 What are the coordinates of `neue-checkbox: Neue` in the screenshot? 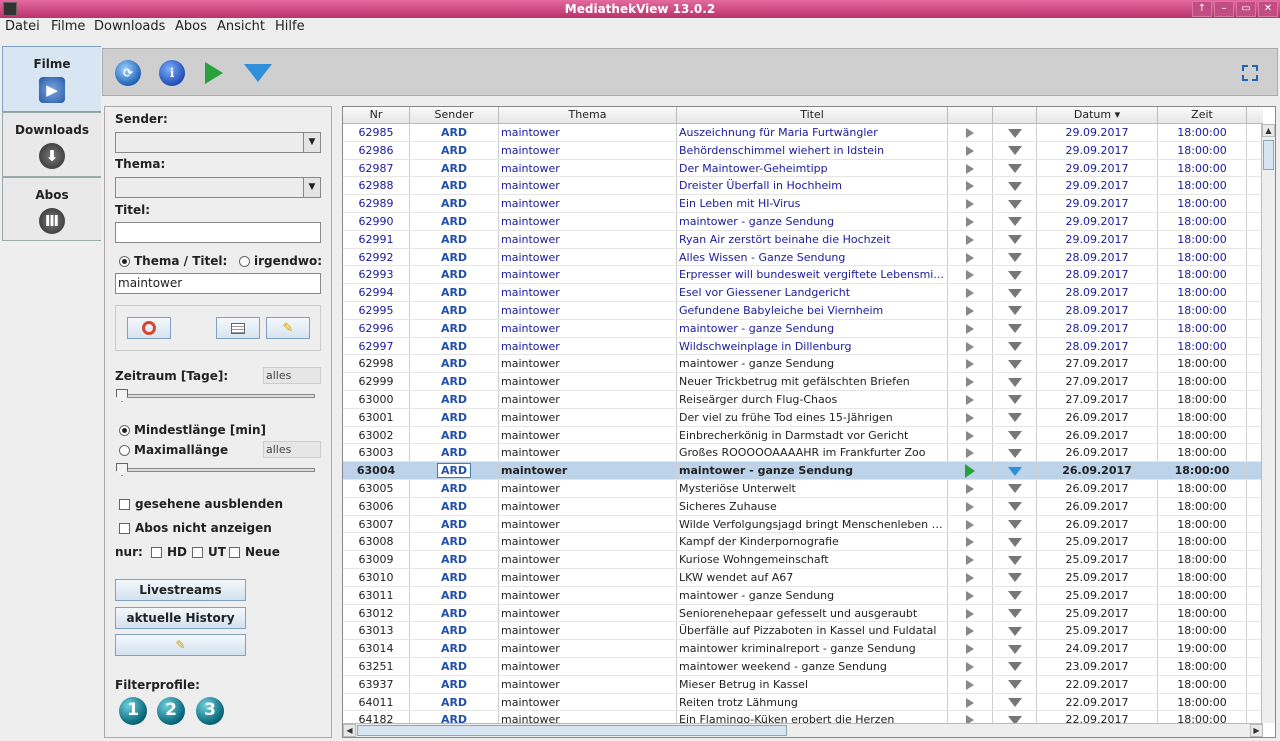 It's located at (254, 552).